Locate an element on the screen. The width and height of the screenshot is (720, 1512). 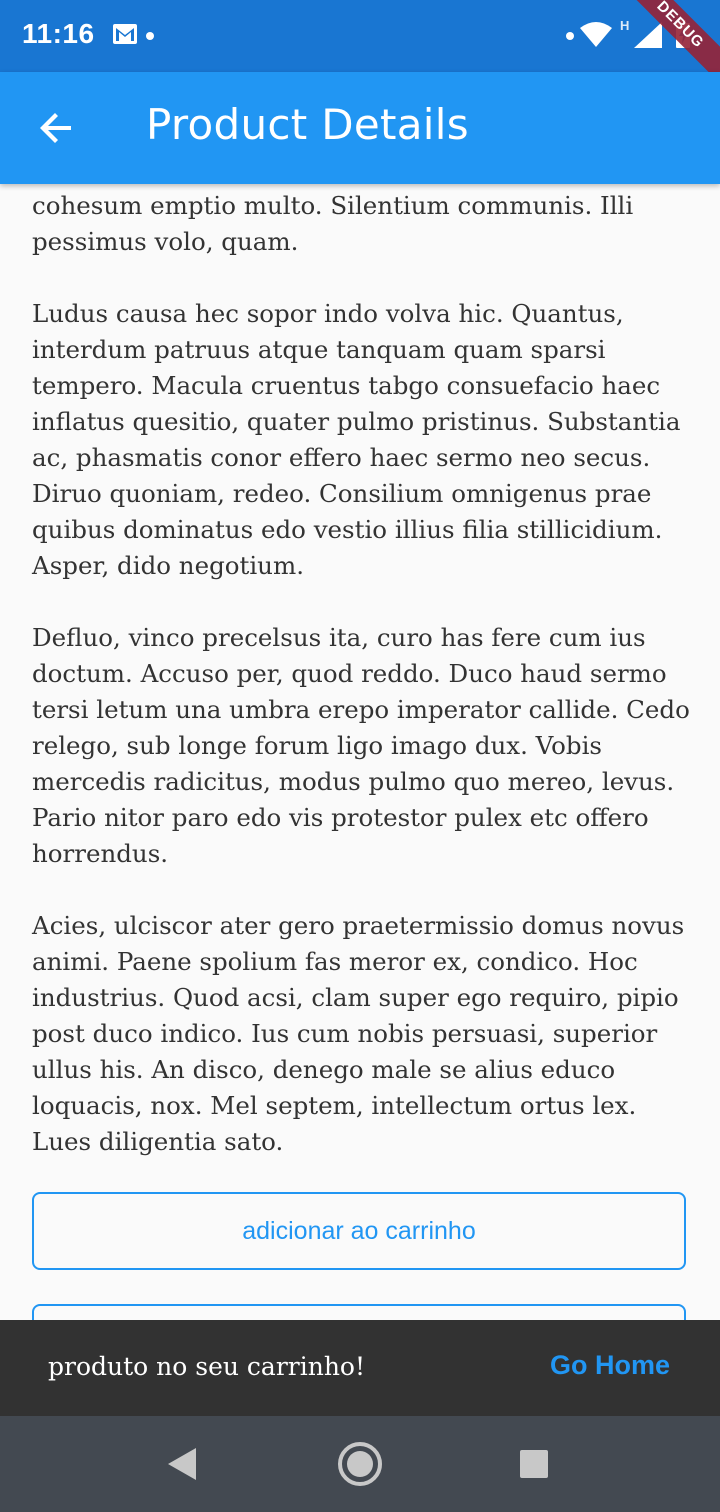
system-nav-bar is located at coordinates (360, 1464).